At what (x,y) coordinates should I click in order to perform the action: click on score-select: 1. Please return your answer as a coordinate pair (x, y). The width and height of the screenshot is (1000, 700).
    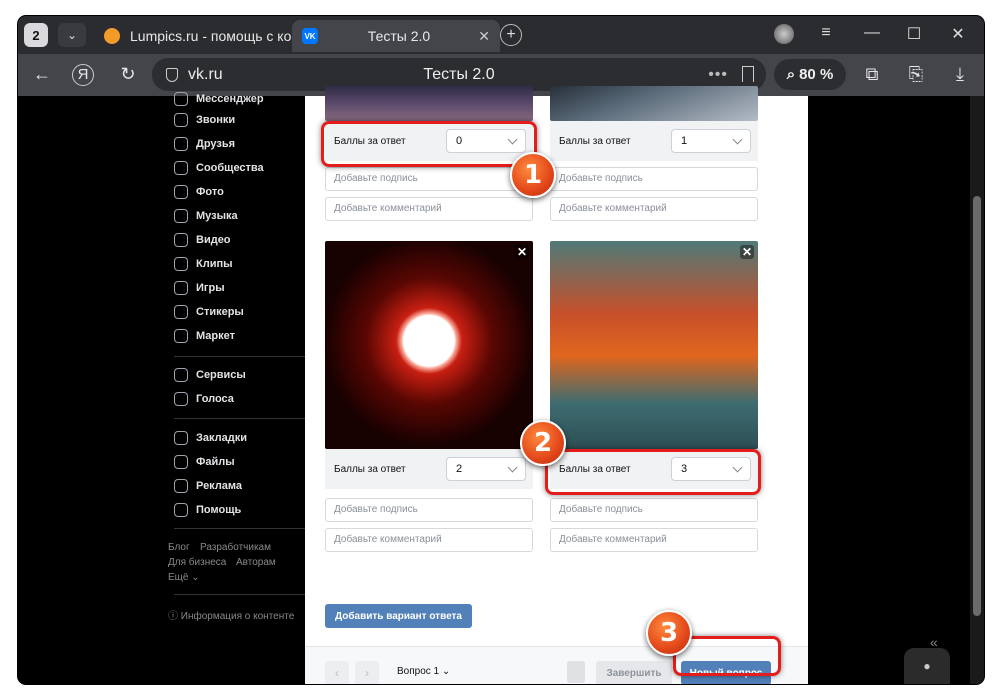
    Looking at the image, I should click on (711, 141).